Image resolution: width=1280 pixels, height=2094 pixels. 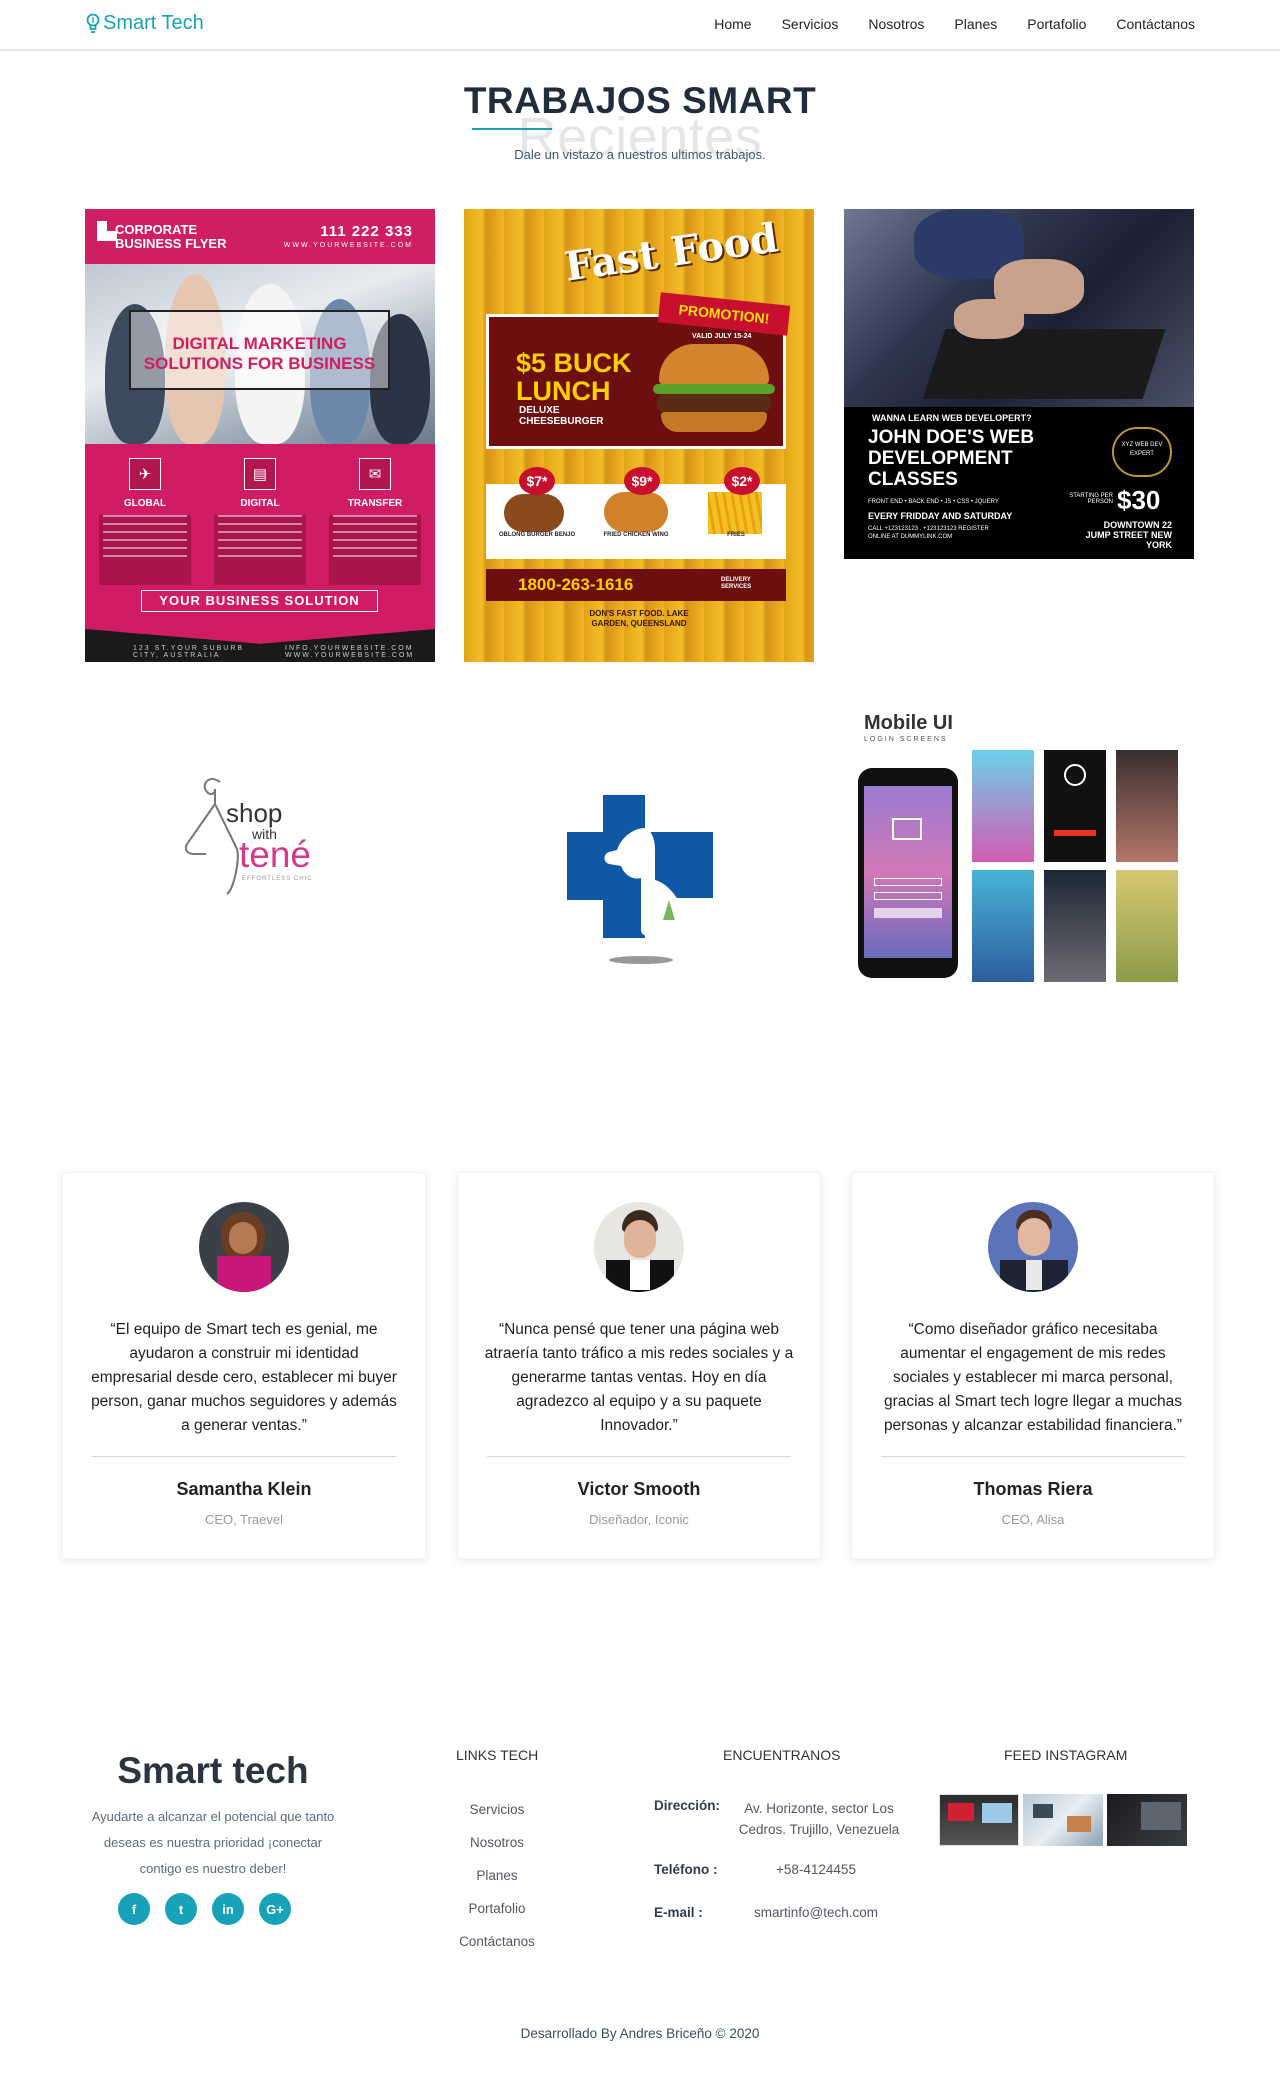 What do you see at coordinates (640, 100) in the screenshot?
I see `section-title: TRABAJOS SMART` at bounding box center [640, 100].